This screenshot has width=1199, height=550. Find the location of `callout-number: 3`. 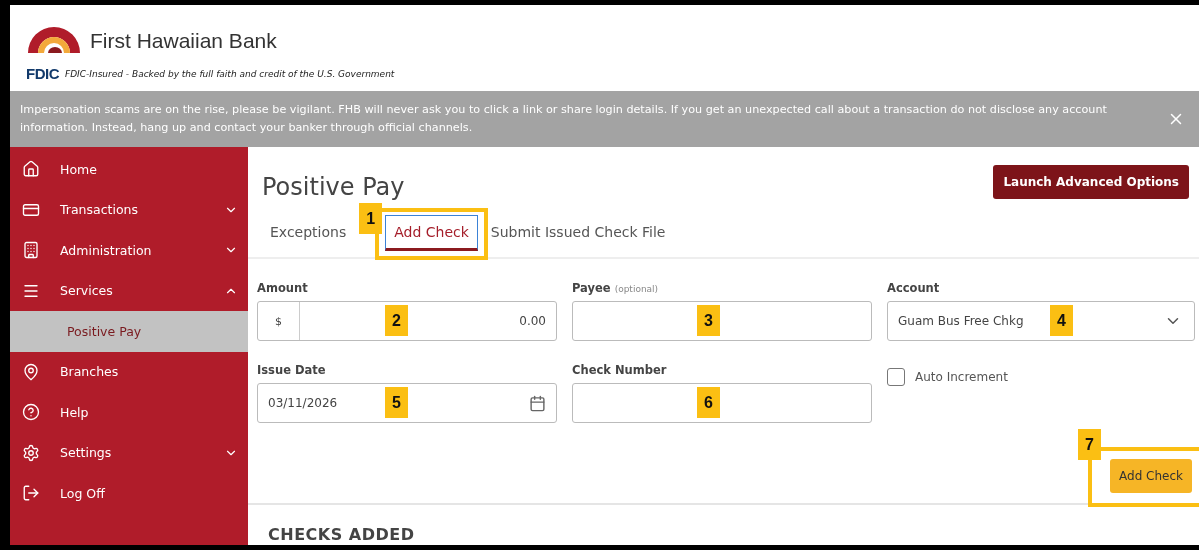

callout-number: 3 is located at coordinates (708, 320).